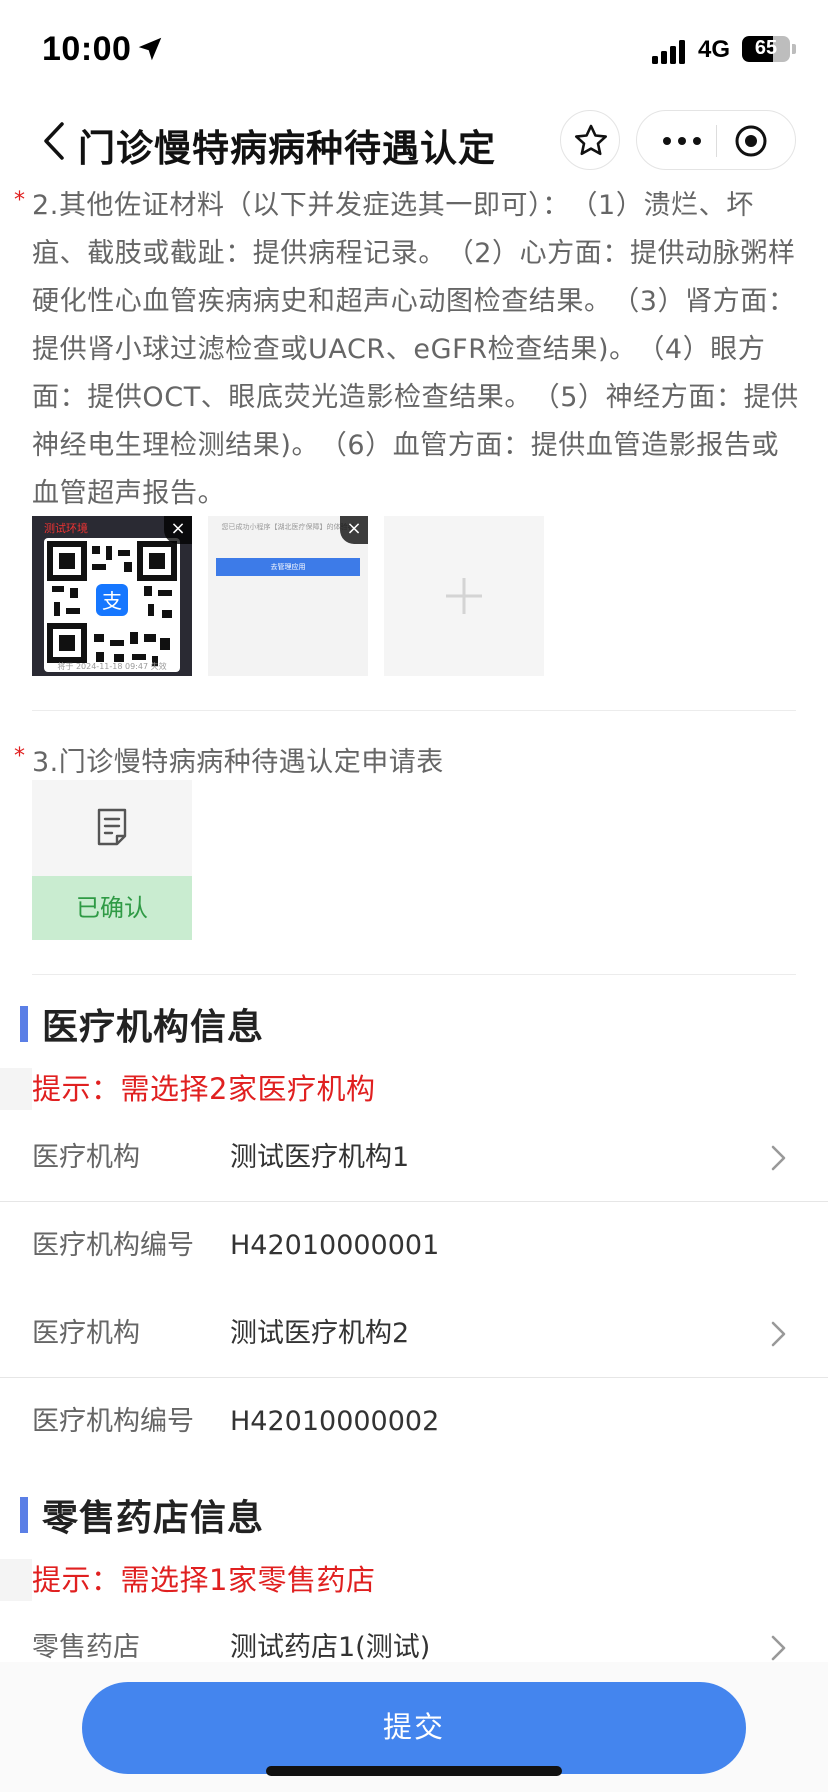 The height and width of the screenshot is (1792, 828). Describe the element at coordinates (794, 49) in the screenshot. I see `battery-cap` at that location.